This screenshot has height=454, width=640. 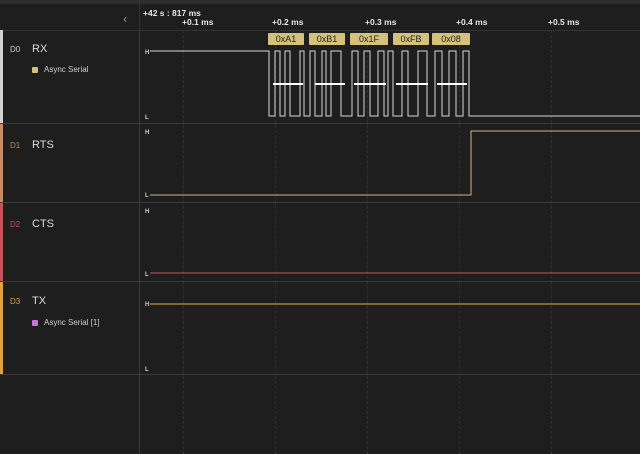 What do you see at coordinates (70, 414) in the screenshot?
I see `empty-label-area` at bounding box center [70, 414].